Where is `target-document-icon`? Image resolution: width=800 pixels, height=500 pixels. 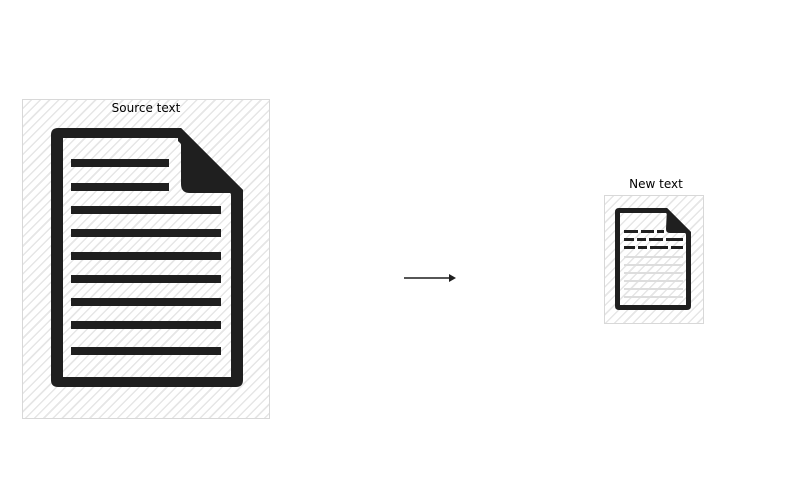
target-document-icon is located at coordinates (653, 259).